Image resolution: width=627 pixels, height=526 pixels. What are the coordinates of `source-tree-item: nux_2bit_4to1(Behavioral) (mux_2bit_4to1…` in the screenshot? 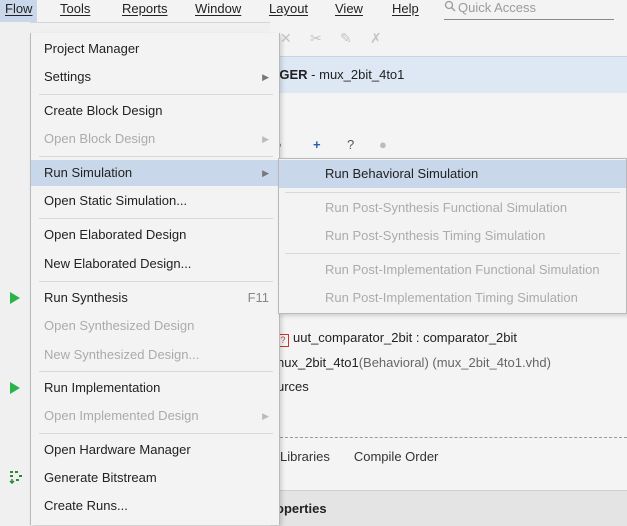 It's located at (414, 362).